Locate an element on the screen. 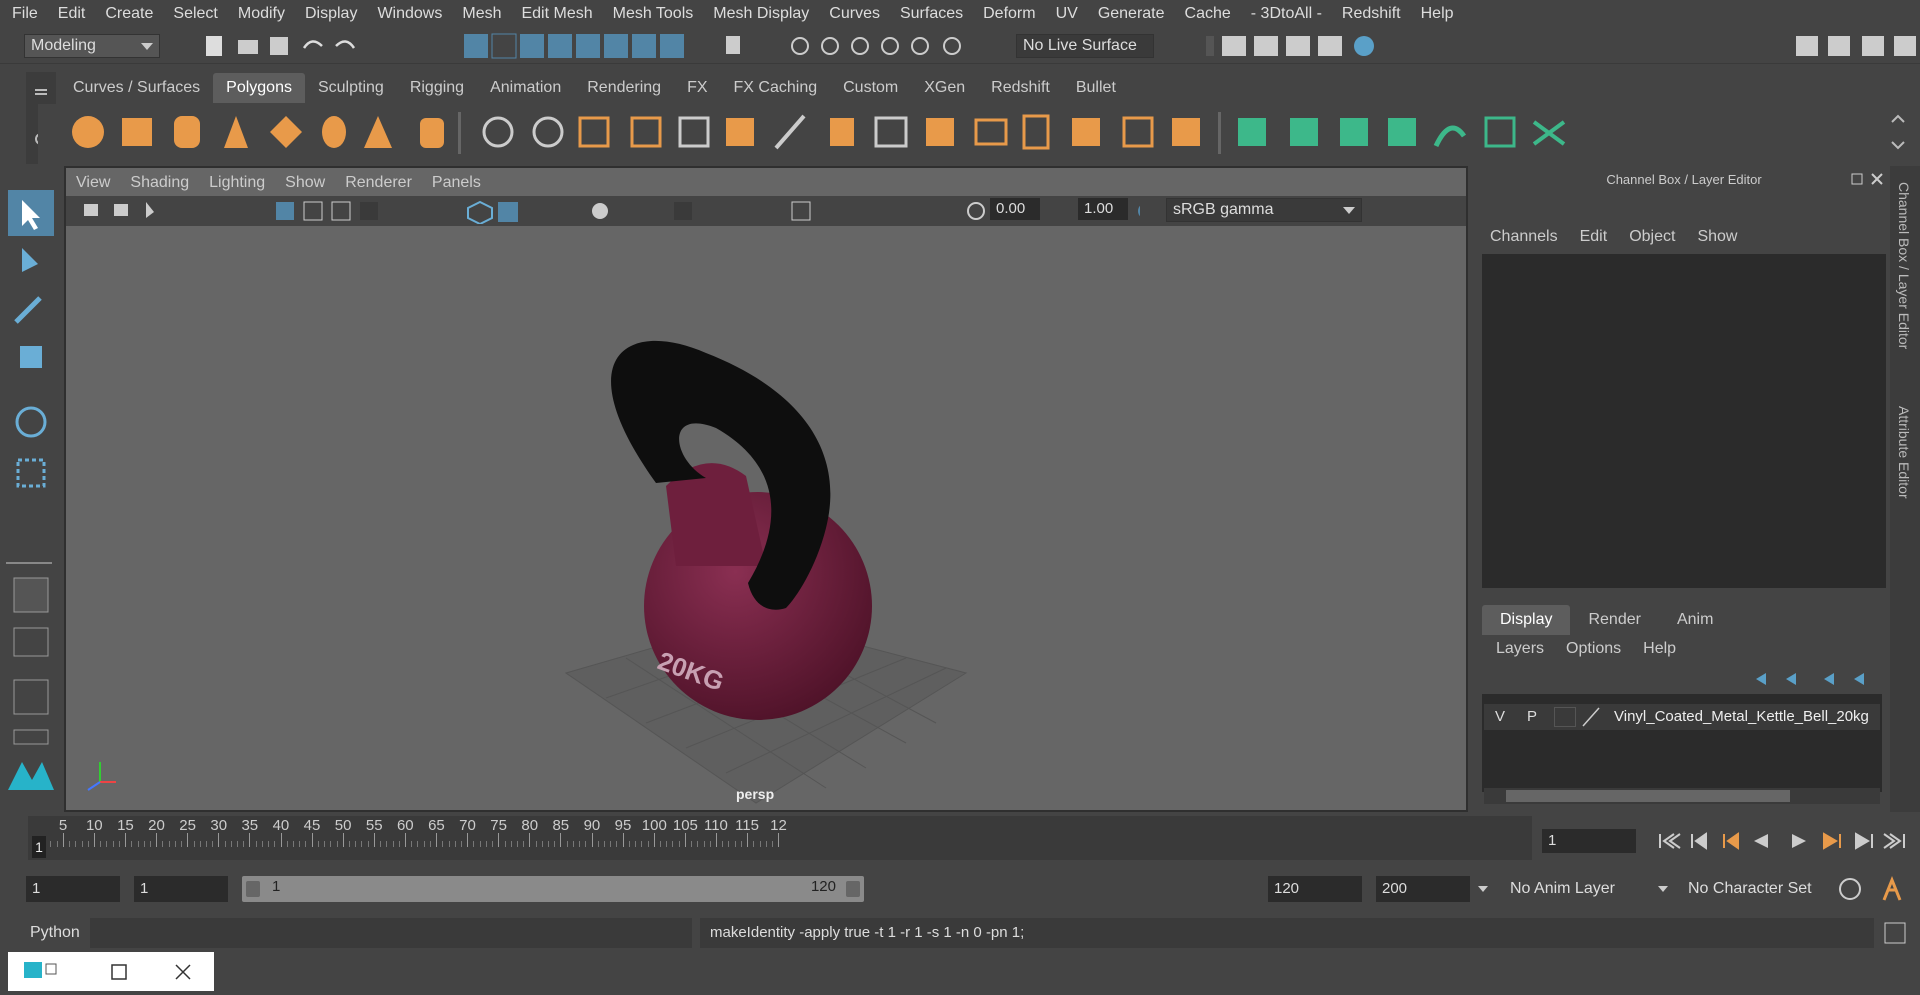 Image resolution: width=1920 pixels, height=995 pixels. menu-windows: Windows is located at coordinates (409, 14).